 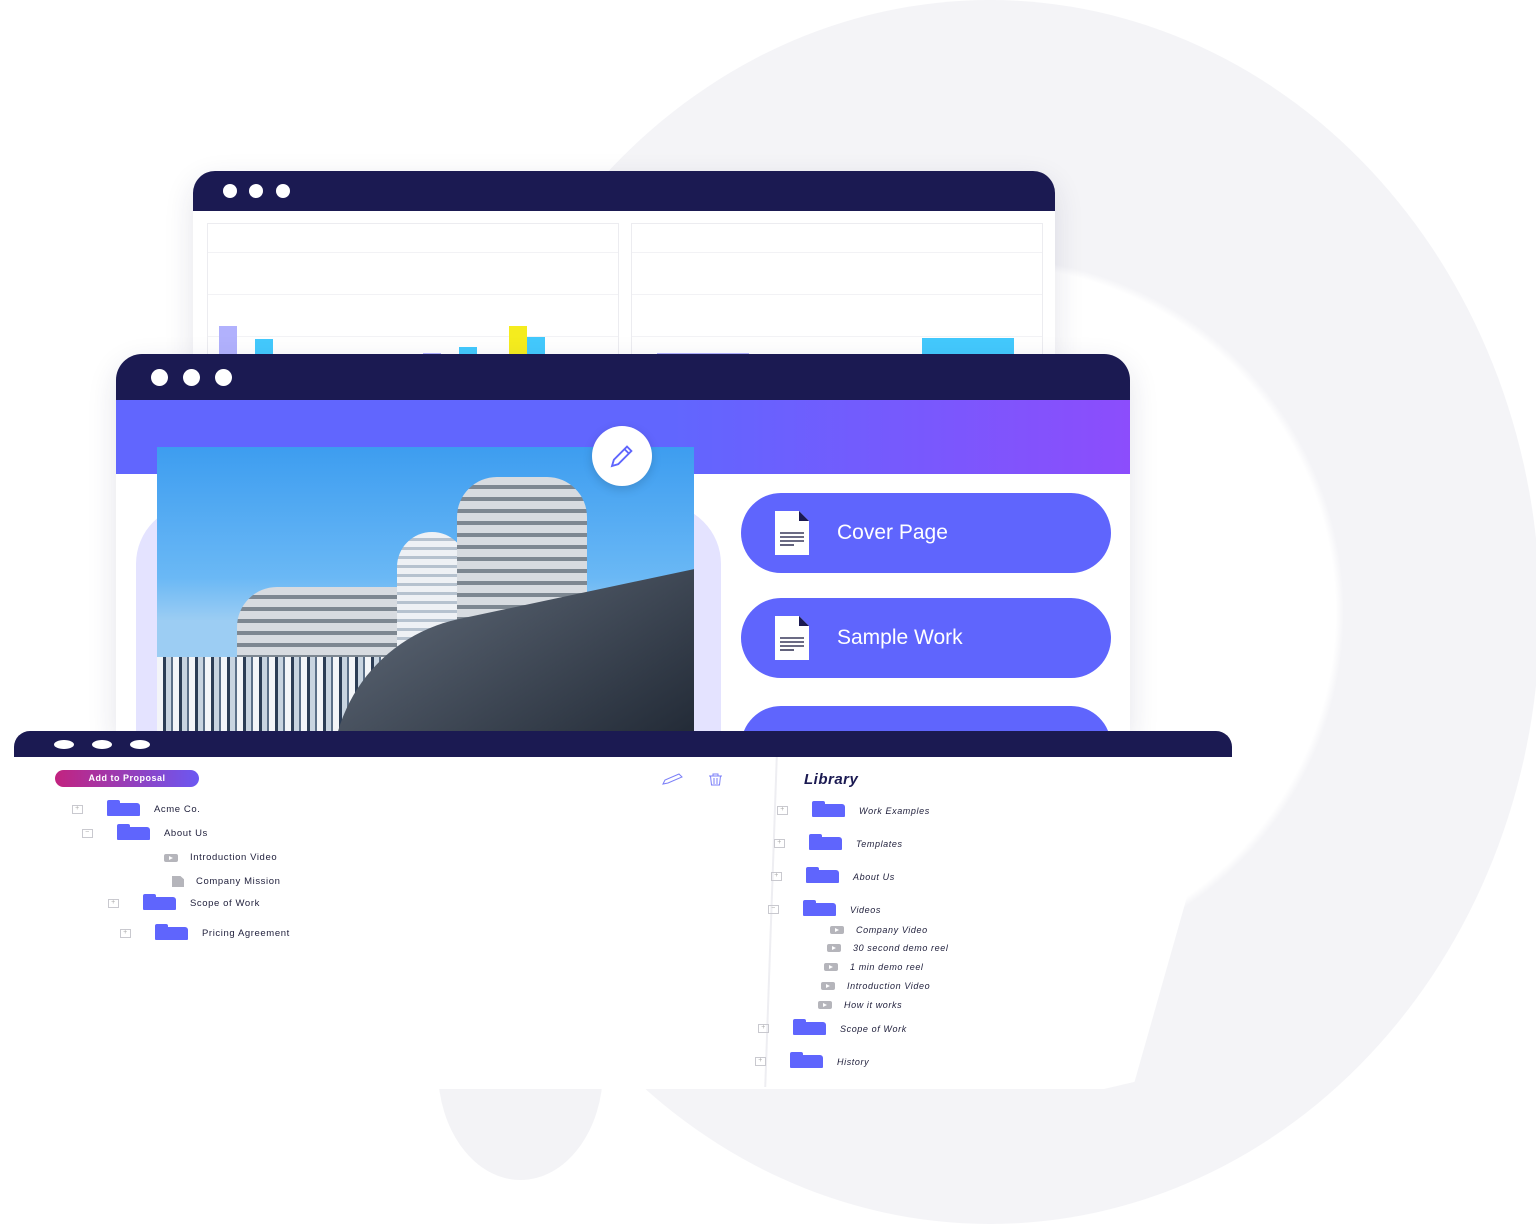 I want to click on tree-item: + Pricing Agreement, so click(x=205, y=932).